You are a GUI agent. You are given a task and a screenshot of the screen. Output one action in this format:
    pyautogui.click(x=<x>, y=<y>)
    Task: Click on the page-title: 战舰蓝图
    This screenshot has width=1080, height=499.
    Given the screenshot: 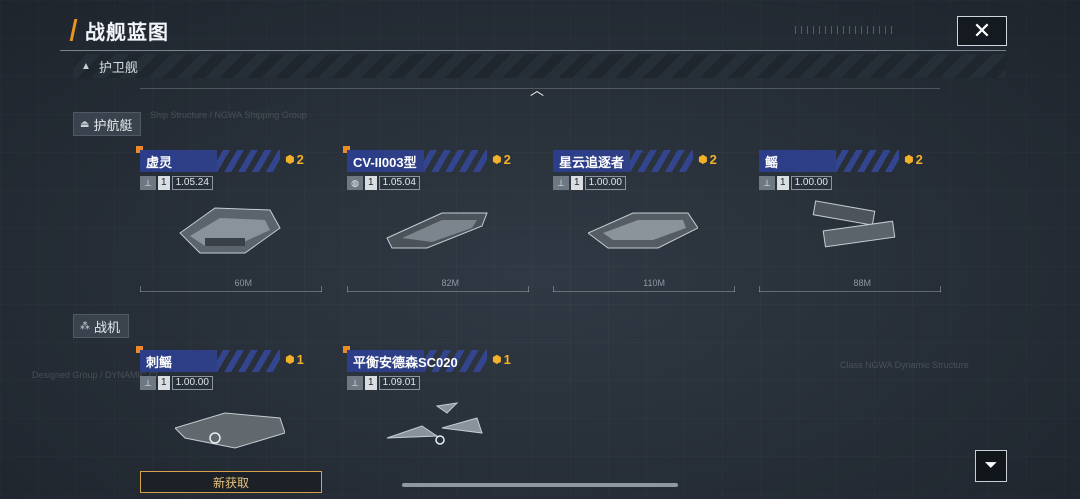 What is the action you would take?
    pyautogui.click(x=119, y=30)
    